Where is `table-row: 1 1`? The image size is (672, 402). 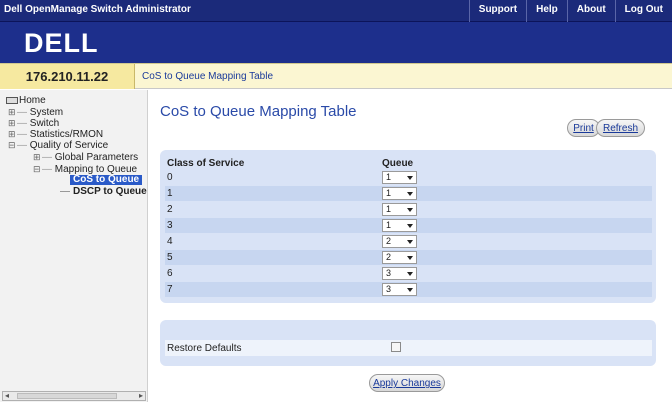
table-row: 1 1 is located at coordinates (408, 193).